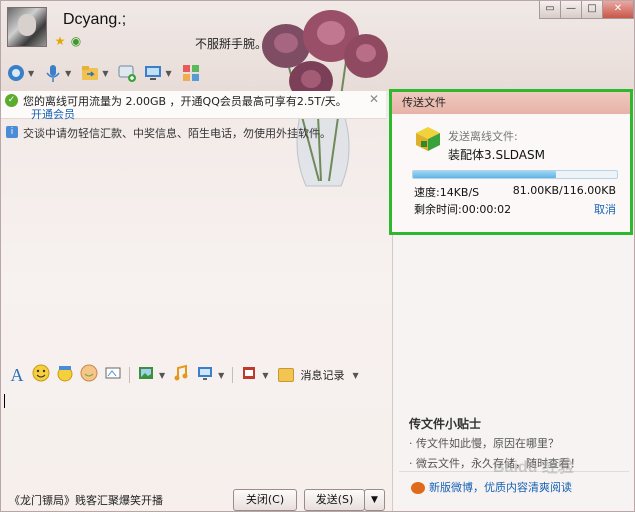 This screenshot has height=512, width=635. Describe the element at coordinates (418, 488) in the screenshot. I see `weibo-icon` at that location.